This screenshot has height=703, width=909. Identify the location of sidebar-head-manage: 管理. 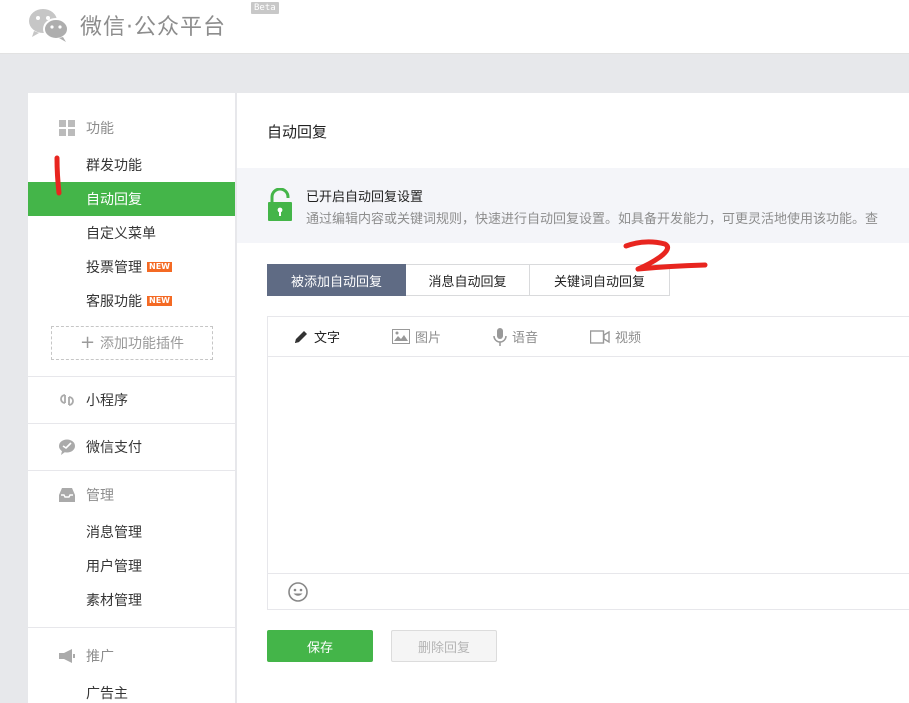
(131, 495).